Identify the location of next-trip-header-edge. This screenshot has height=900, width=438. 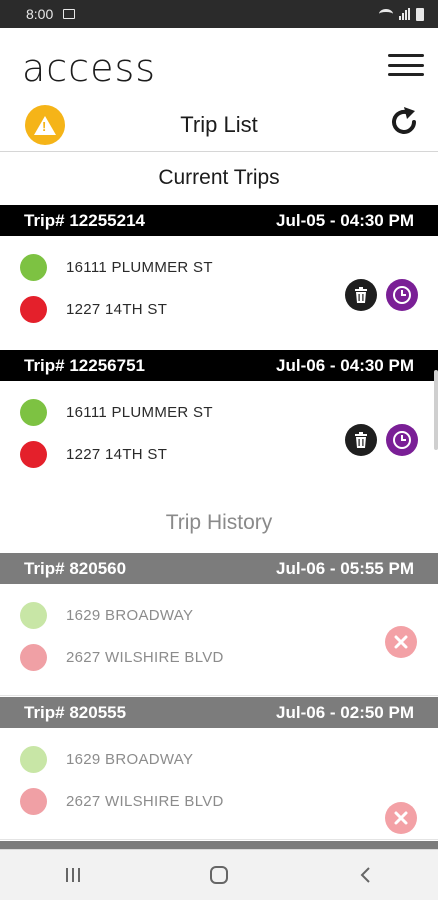
(219, 845).